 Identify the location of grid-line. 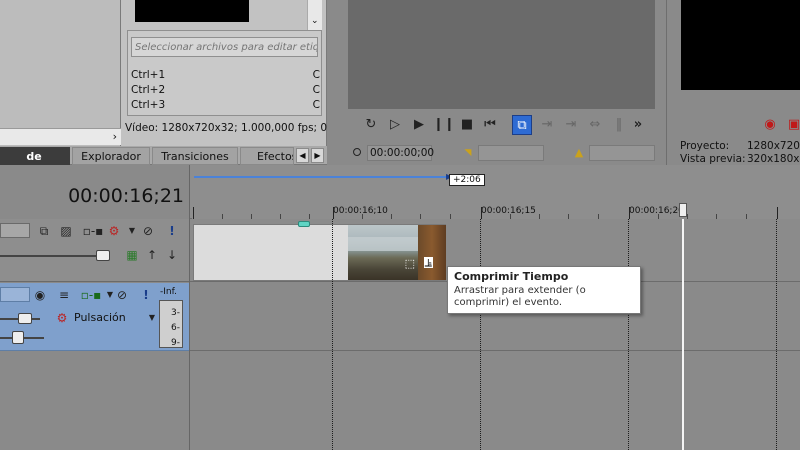
(332, 334).